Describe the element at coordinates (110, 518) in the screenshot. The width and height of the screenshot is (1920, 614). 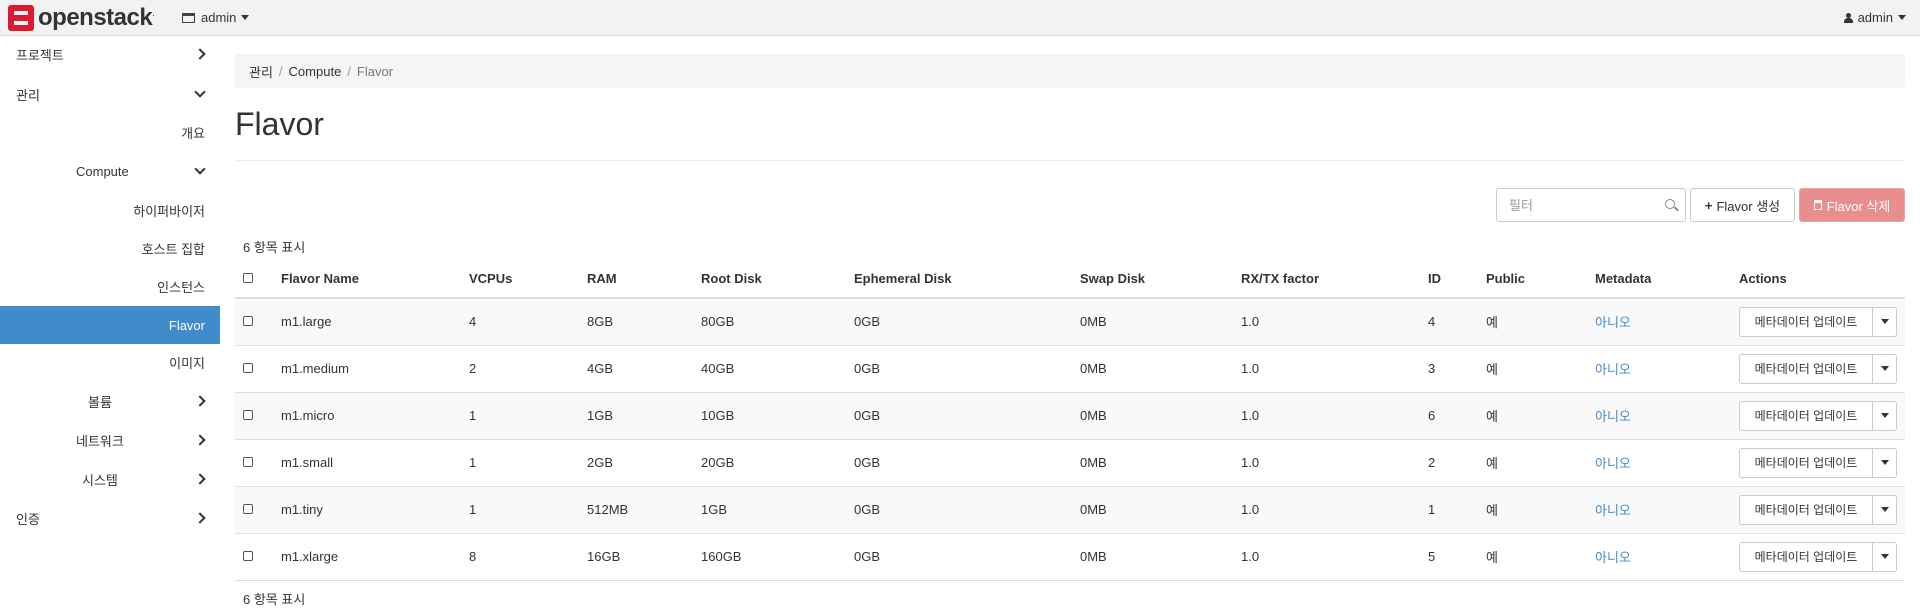
I see `sidebar-item-identity: 인증` at that location.